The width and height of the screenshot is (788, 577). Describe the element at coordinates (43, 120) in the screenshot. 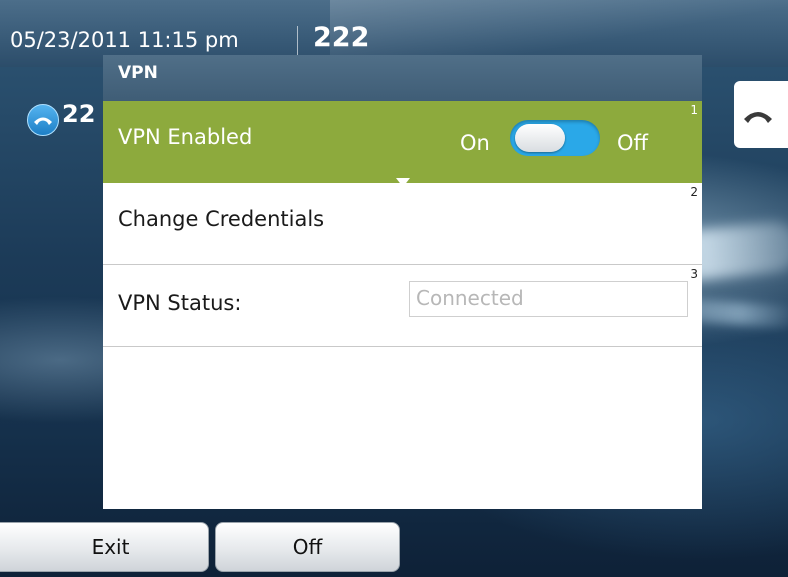

I see `line-handset-icon` at that location.